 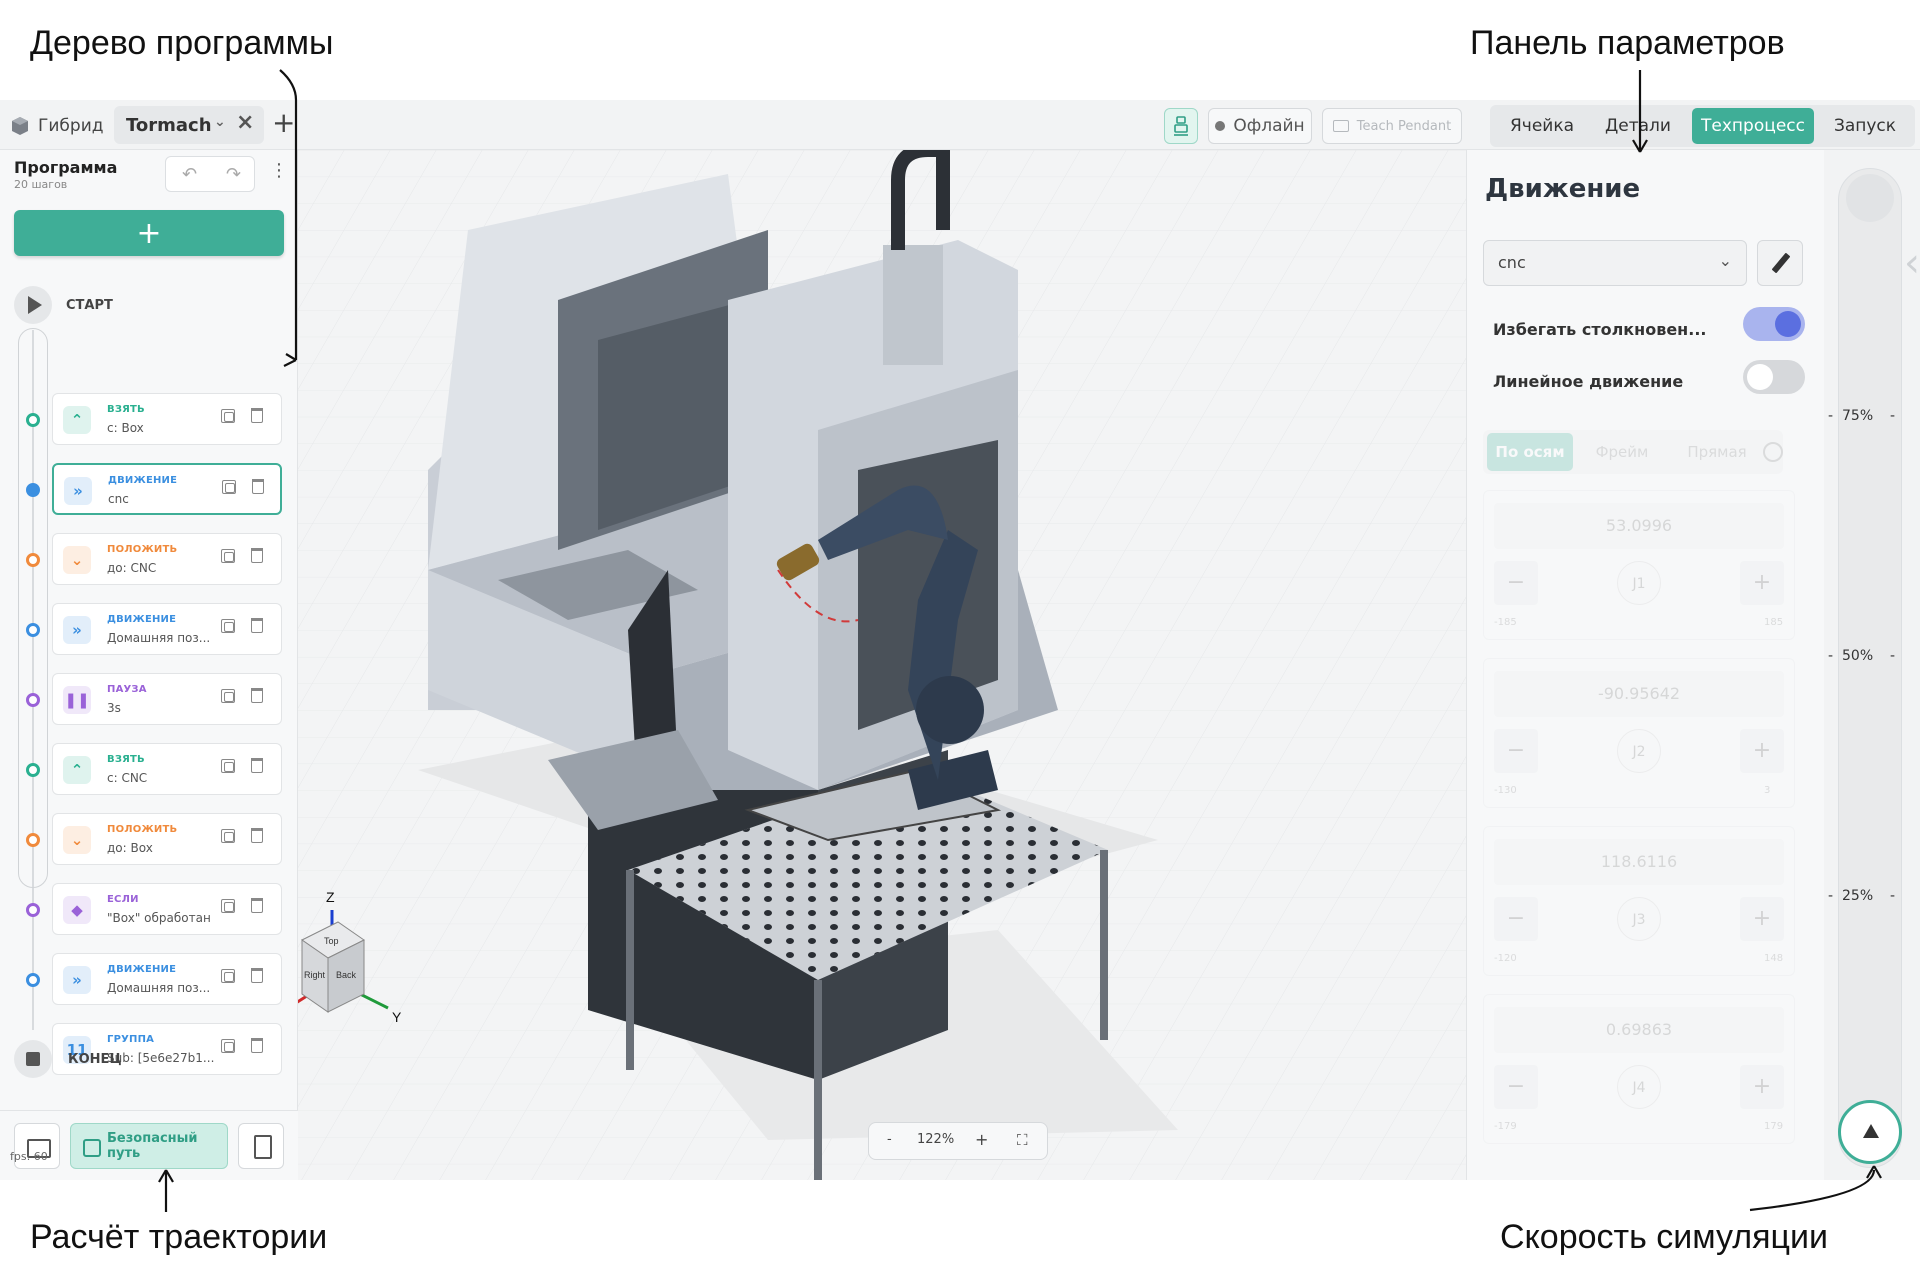 I want to click on program-step: ◆ ЕСЛИ "Box" обработан, so click(x=167, y=909).